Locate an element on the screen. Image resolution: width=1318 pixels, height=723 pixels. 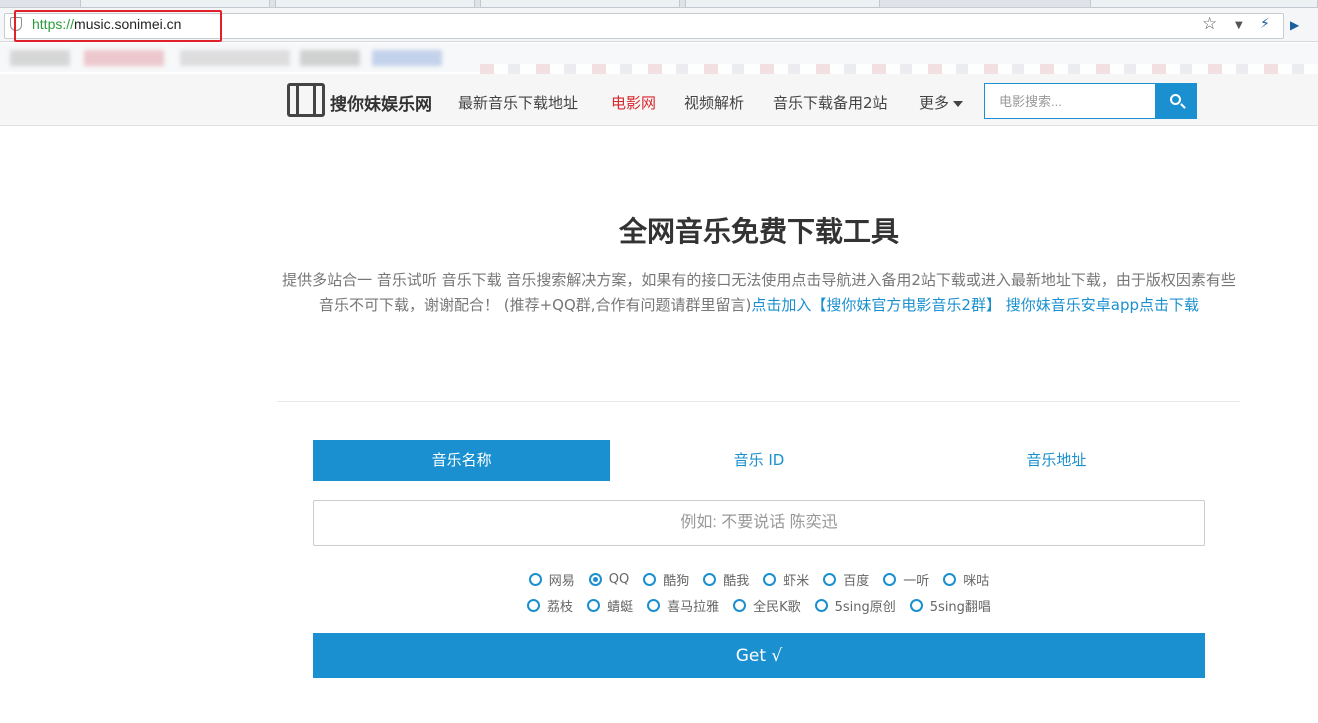
radio-label: 百度 is located at coordinates (856, 581).